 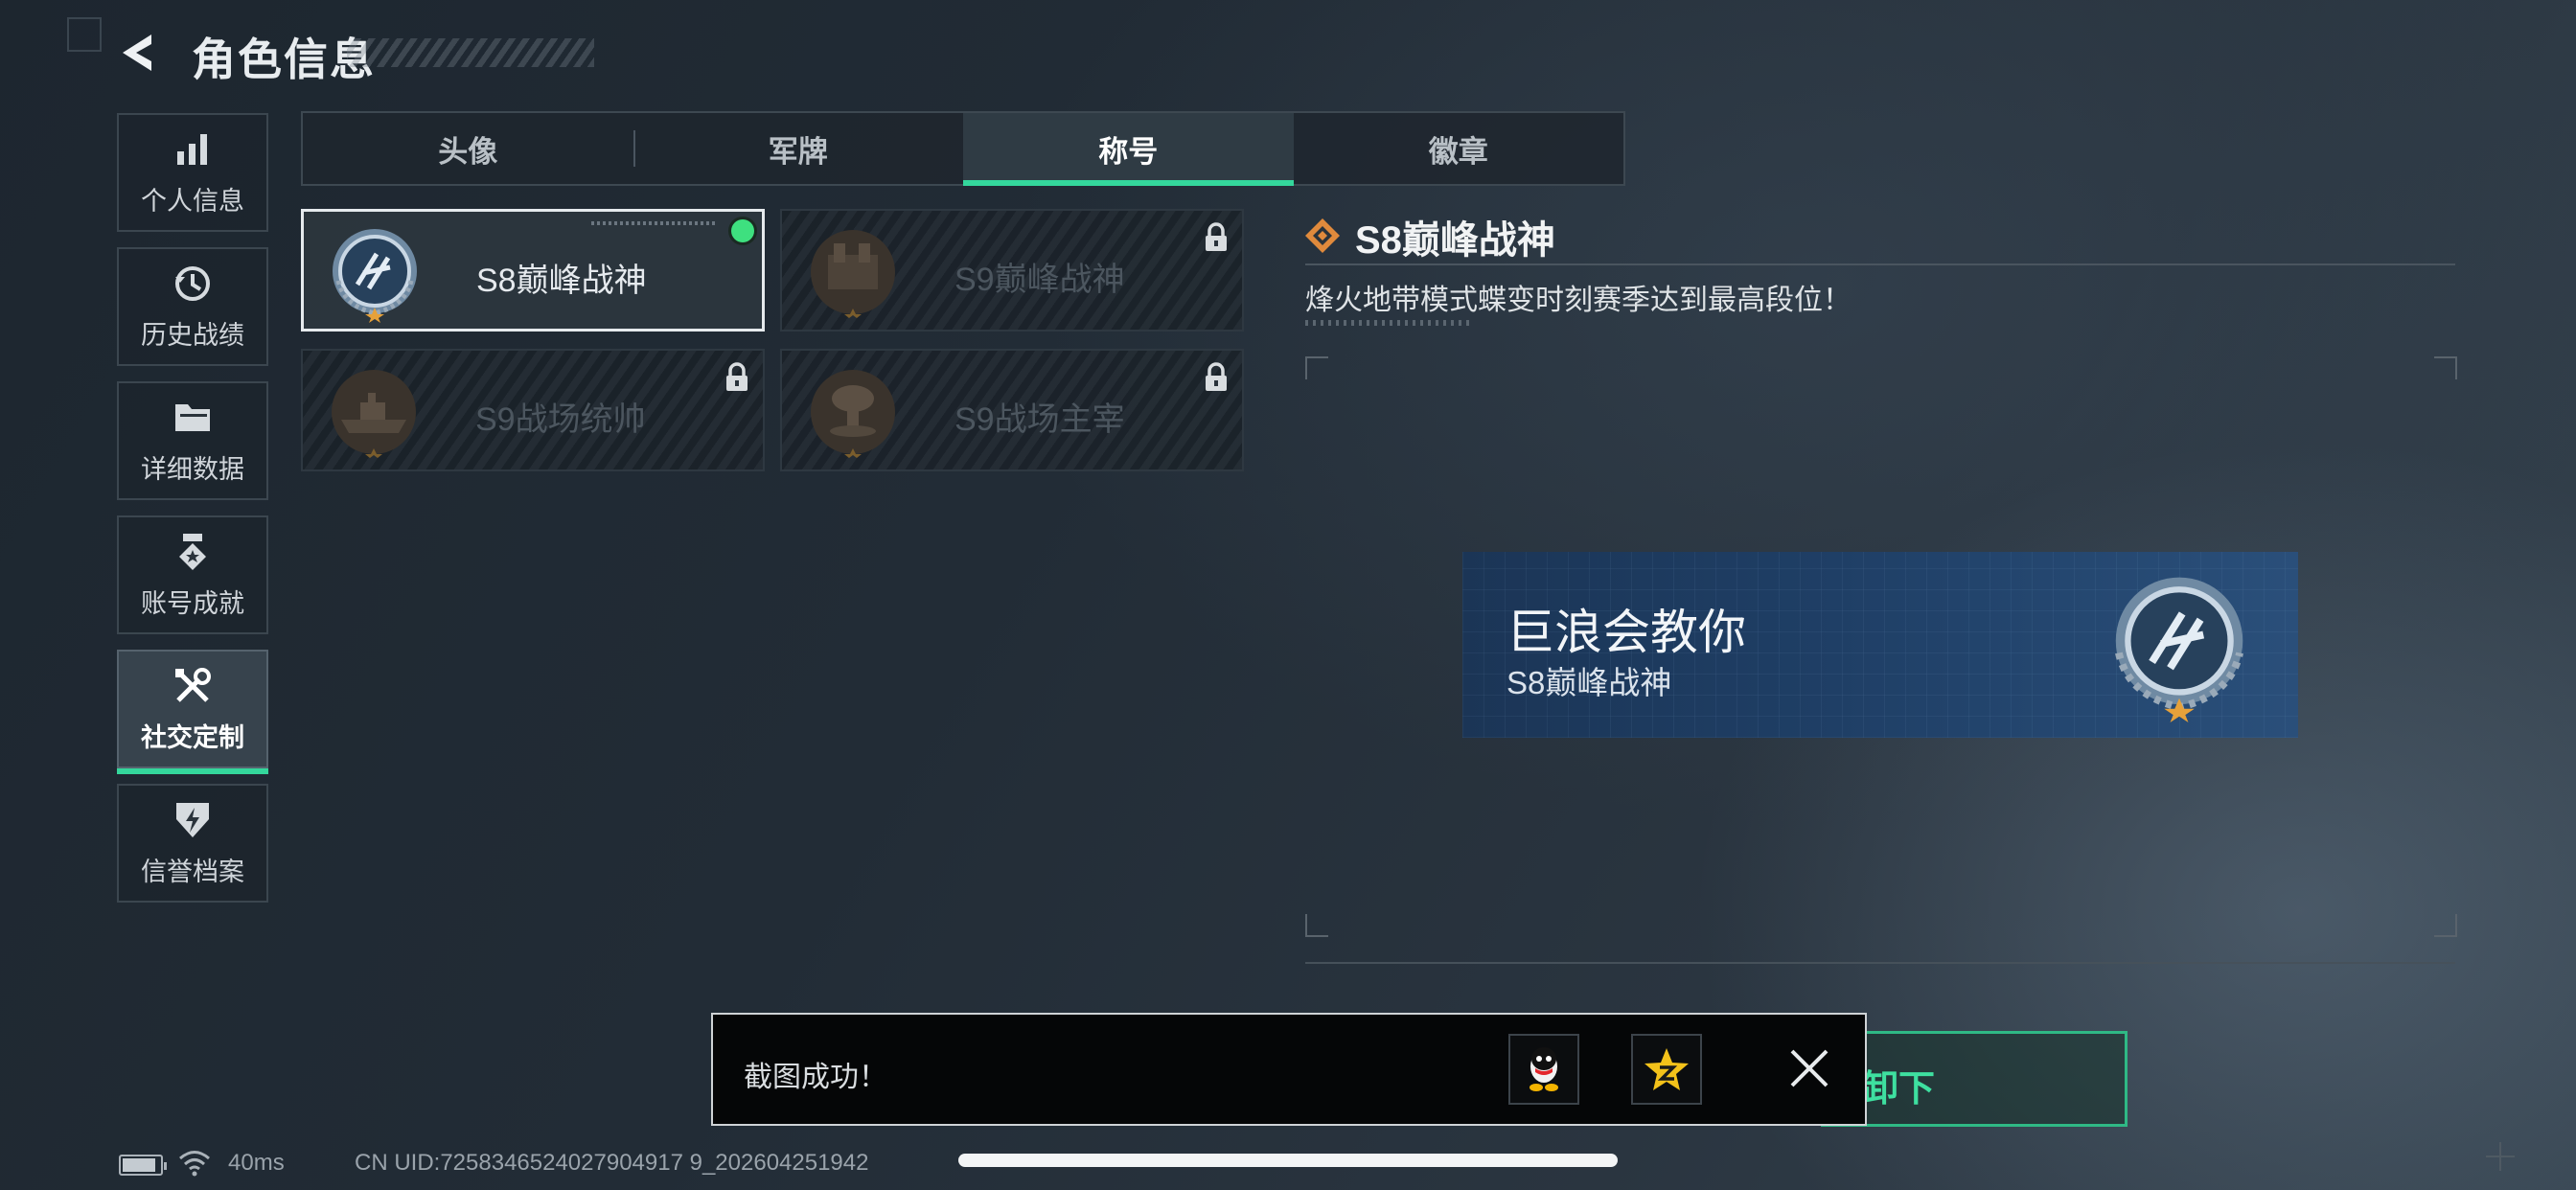 I want to click on qq-icon, so click(x=1544, y=1069).